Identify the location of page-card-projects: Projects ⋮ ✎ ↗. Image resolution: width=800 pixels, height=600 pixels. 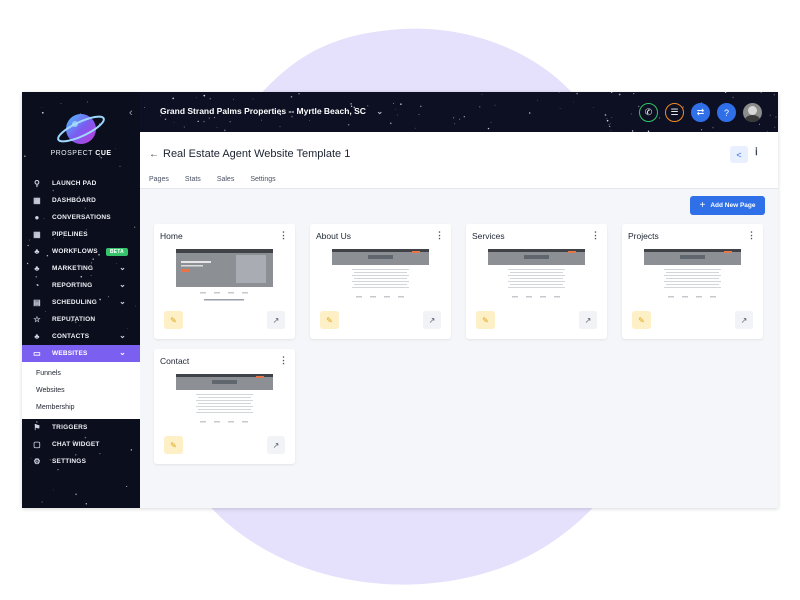
(692, 281).